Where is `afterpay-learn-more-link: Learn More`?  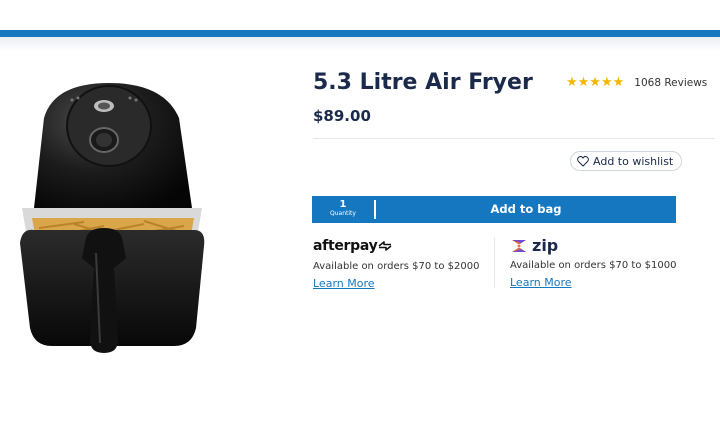 afterpay-learn-more-link: Learn More is located at coordinates (344, 283).